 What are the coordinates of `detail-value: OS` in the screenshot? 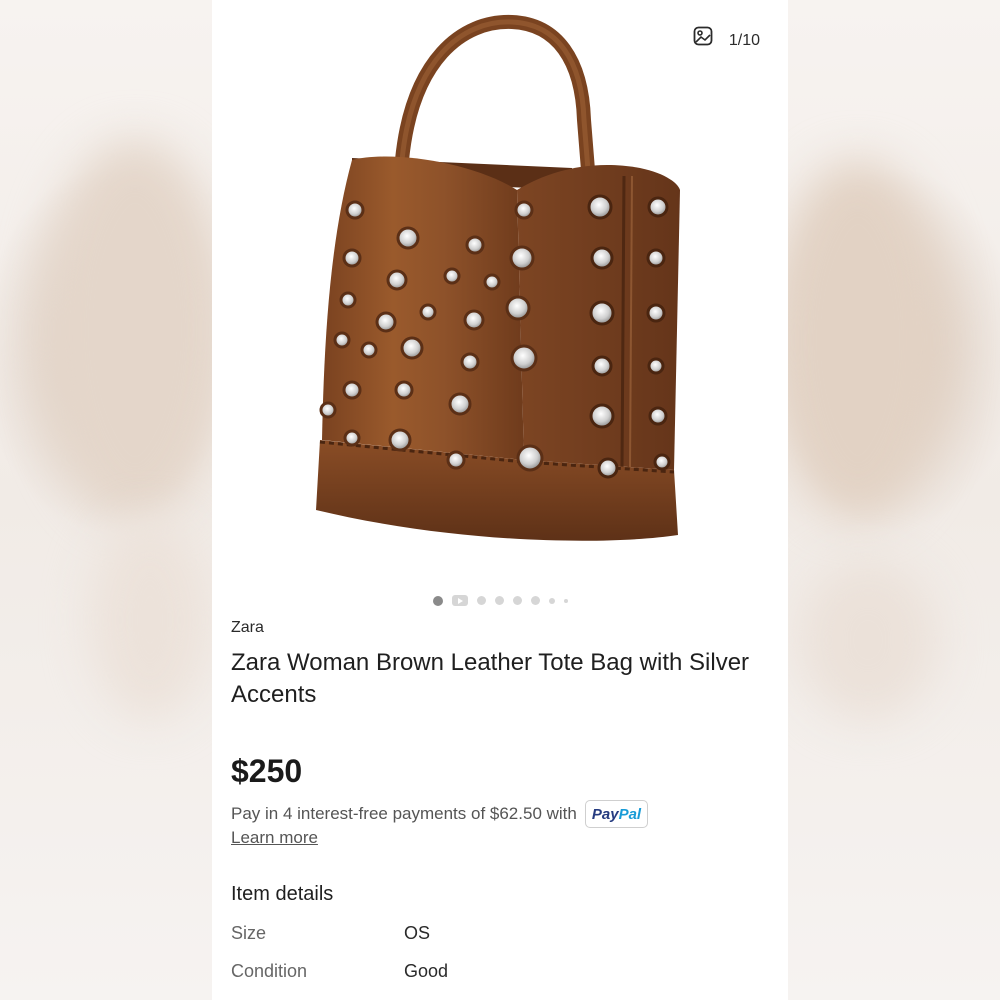 It's located at (417, 933).